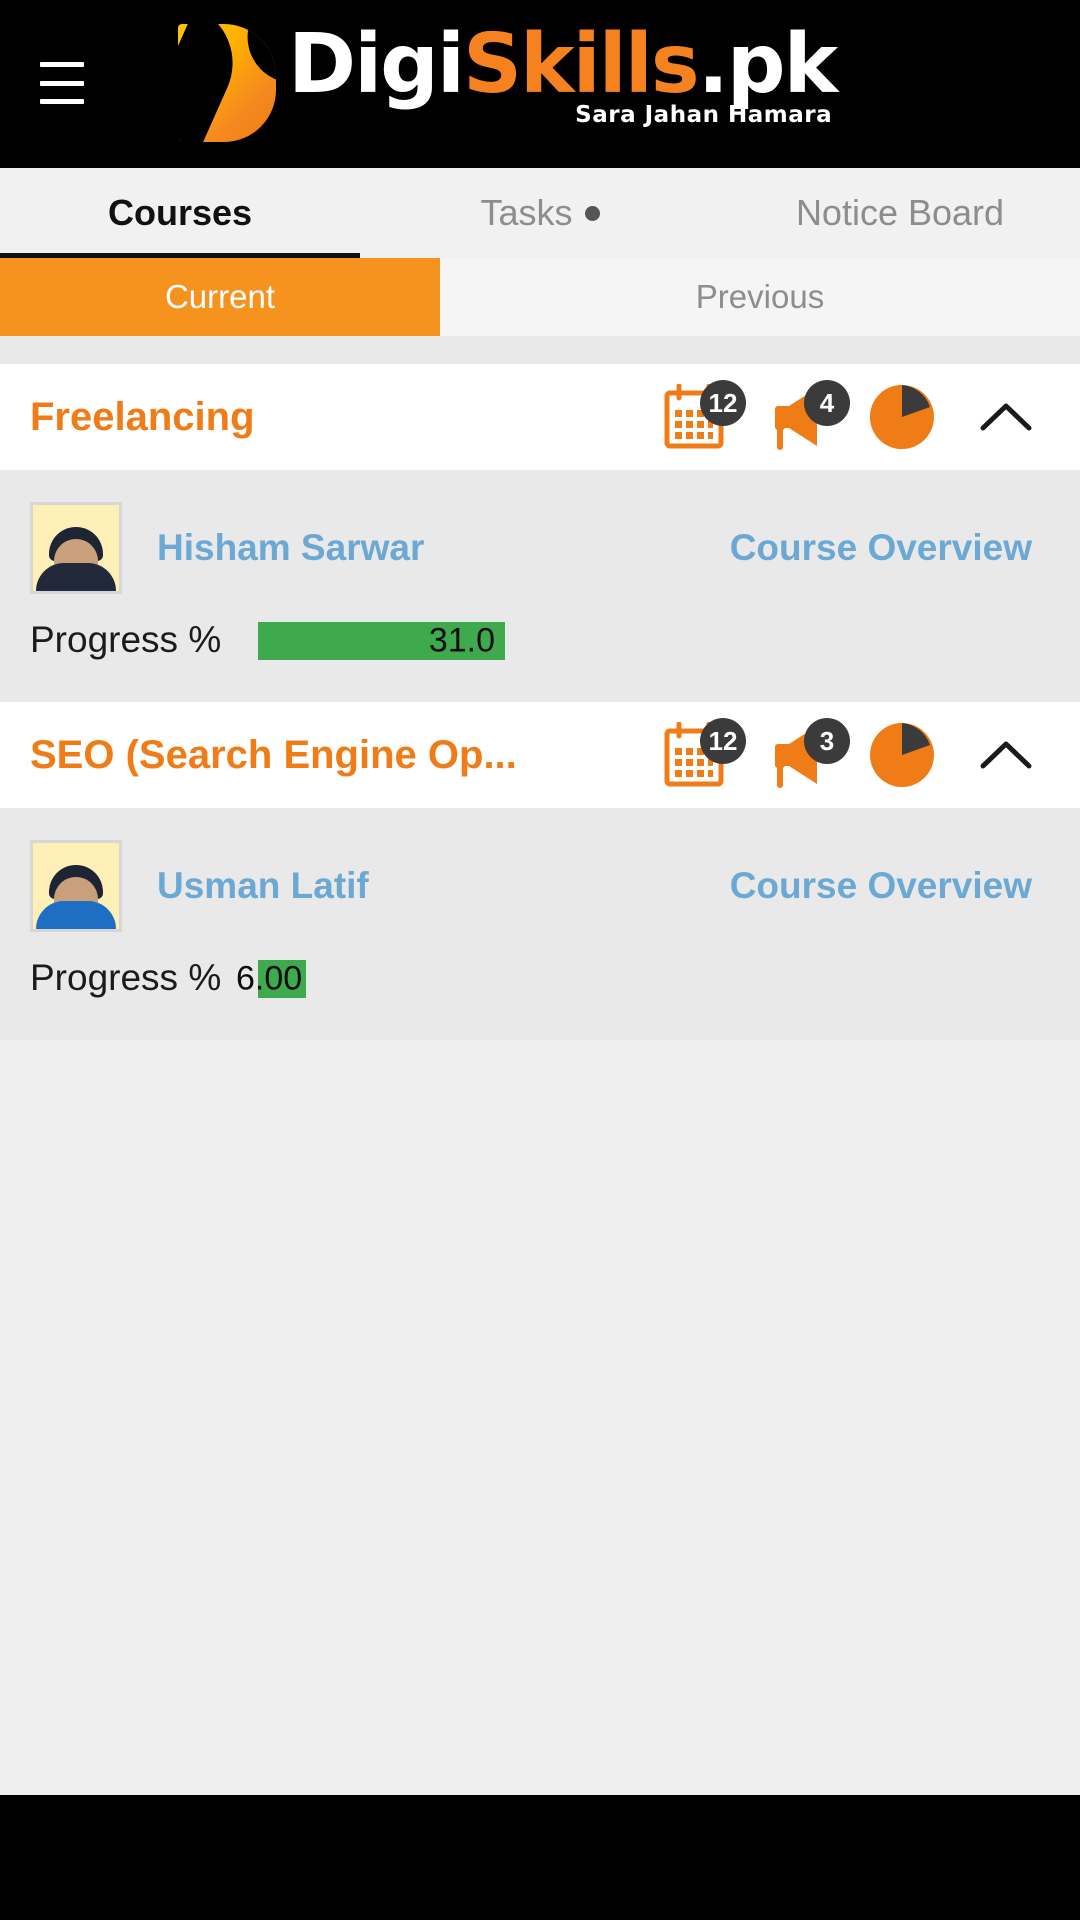 This screenshot has height=1920, width=1080. I want to click on progress-value: 6.00, so click(269, 978).